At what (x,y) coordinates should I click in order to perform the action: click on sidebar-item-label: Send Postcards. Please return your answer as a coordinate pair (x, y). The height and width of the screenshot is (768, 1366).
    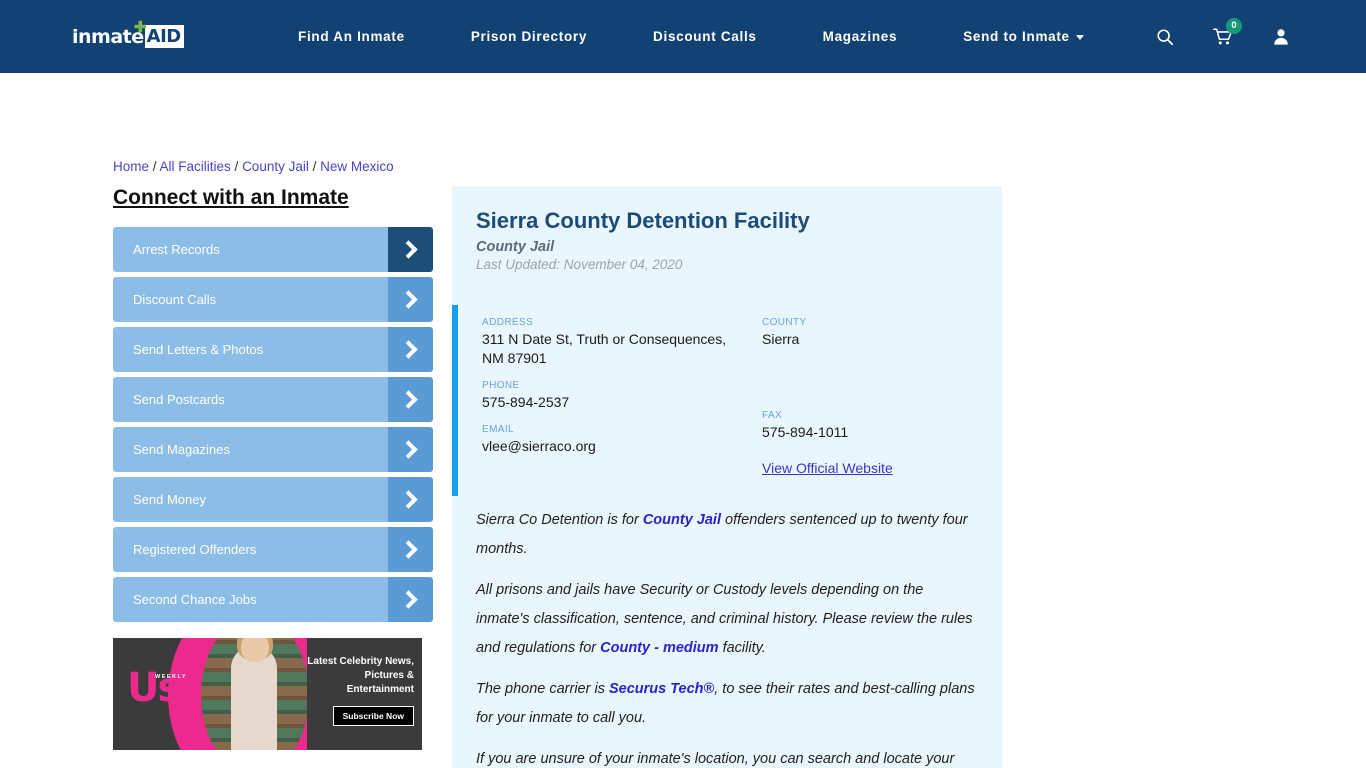
    Looking at the image, I should click on (179, 399).